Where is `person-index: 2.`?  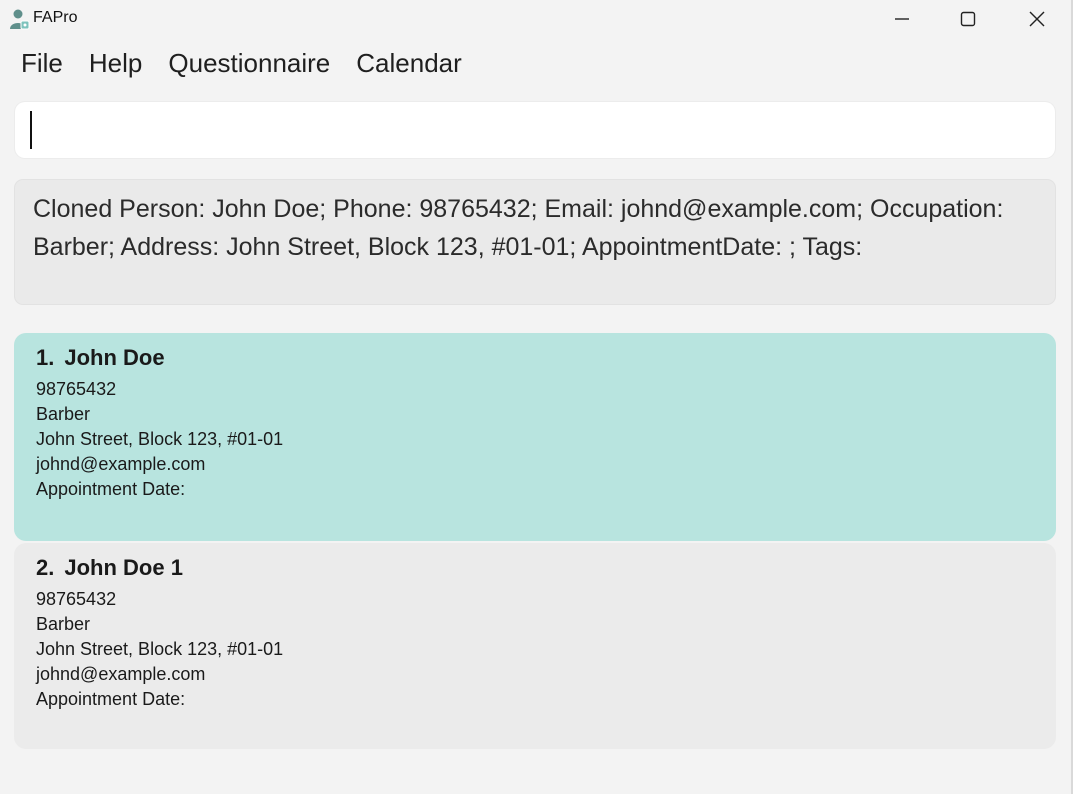 person-index: 2. is located at coordinates (45, 567).